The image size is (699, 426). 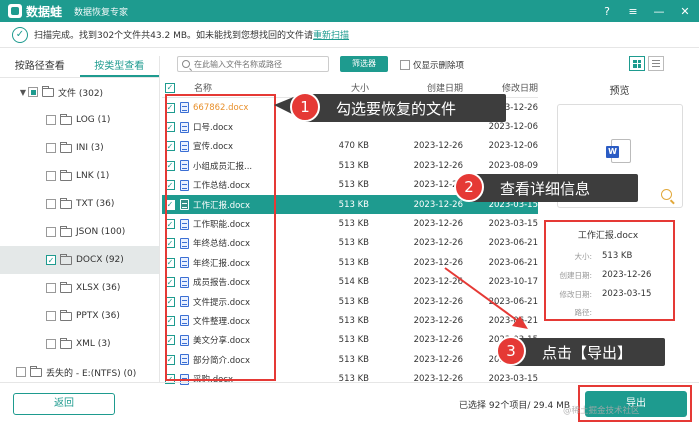 I want to click on filter-button: 筛选器, so click(x=364, y=64).